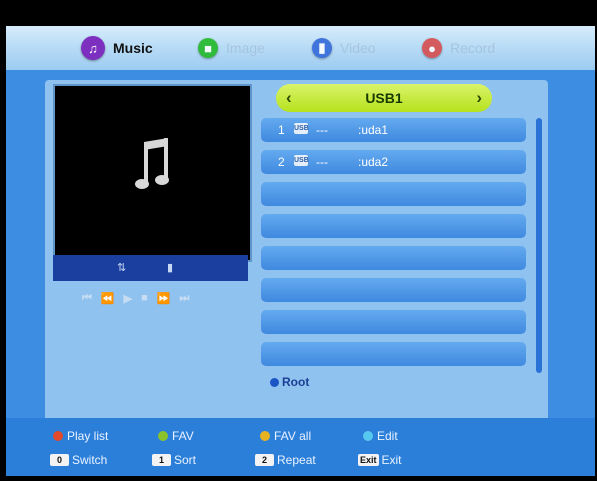  I want to click on prev-device-icon: ‹, so click(289, 98).